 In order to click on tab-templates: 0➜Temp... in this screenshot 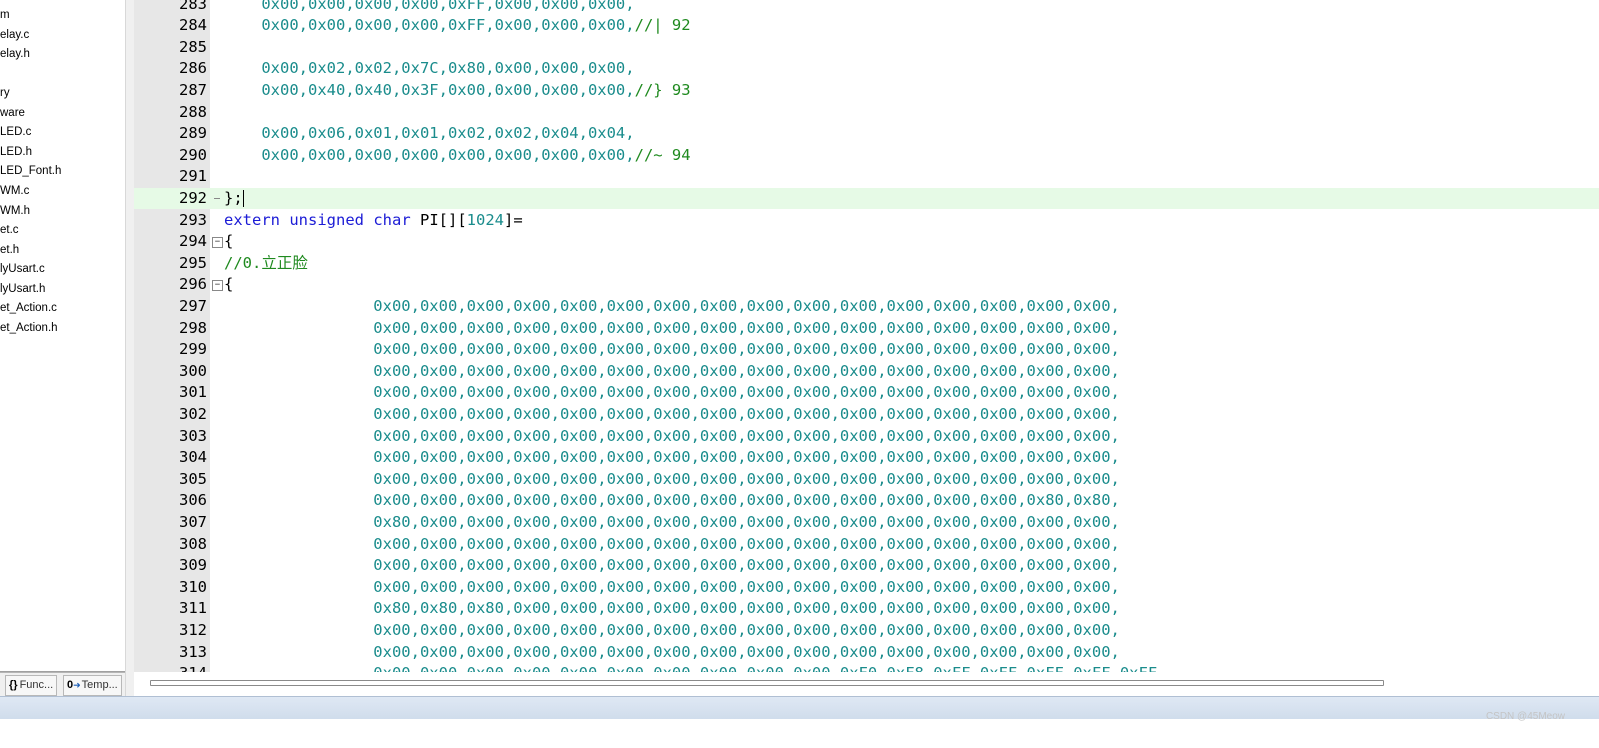, I will do `click(92, 685)`.